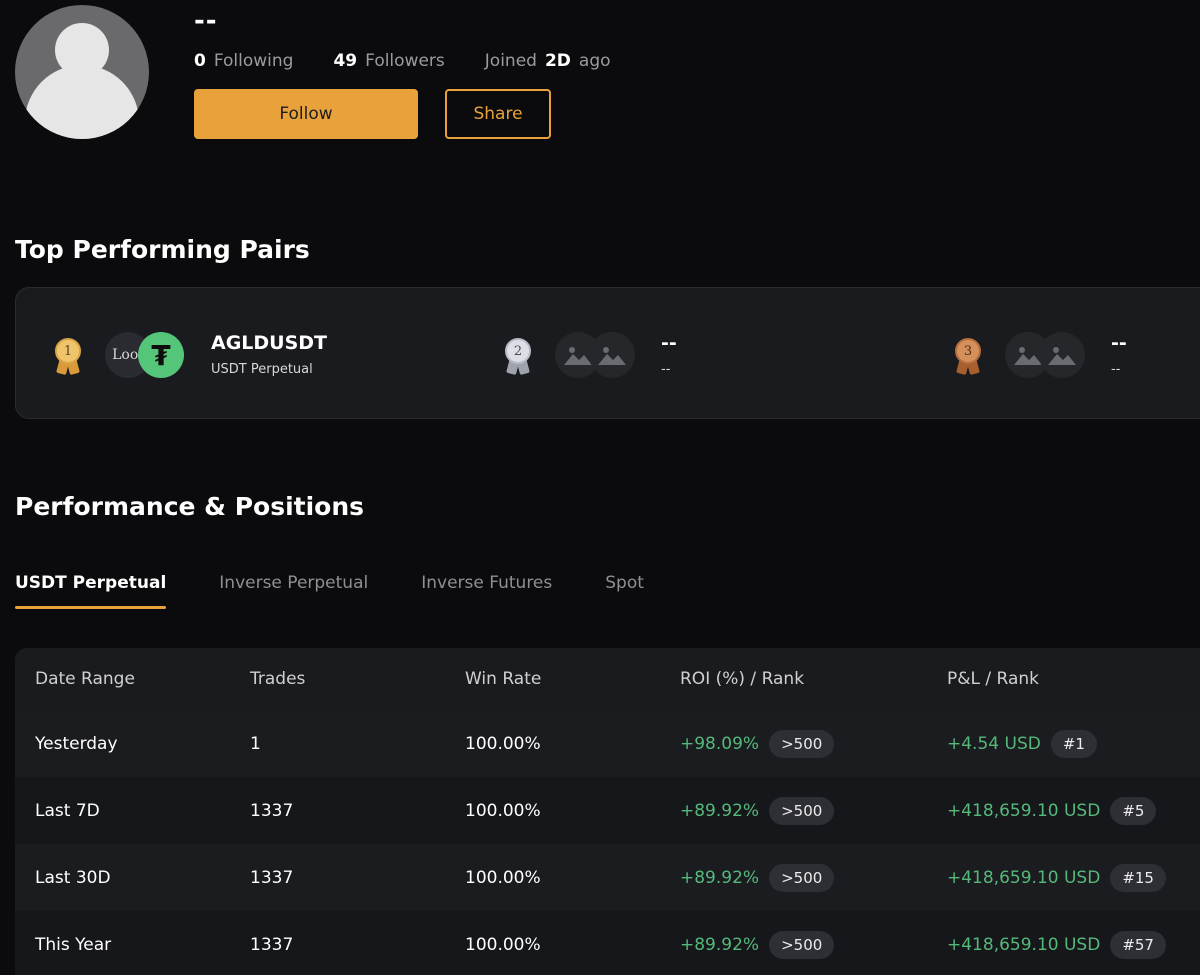 This screenshot has height=975, width=1200. Describe the element at coordinates (255, 743) in the screenshot. I see `trades-cell: 1` at that location.